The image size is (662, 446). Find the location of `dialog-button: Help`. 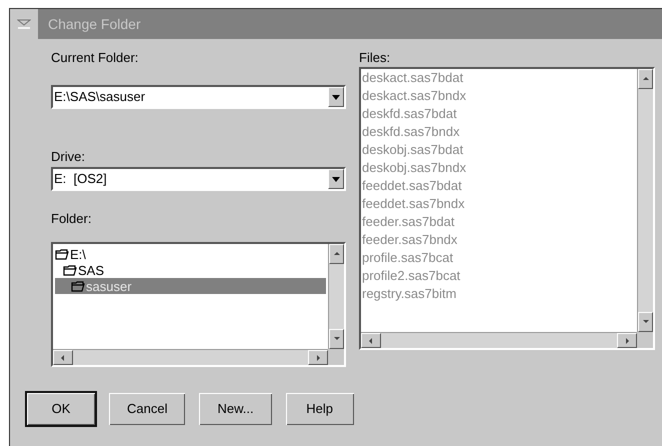

dialog-button: Help is located at coordinates (320, 409).